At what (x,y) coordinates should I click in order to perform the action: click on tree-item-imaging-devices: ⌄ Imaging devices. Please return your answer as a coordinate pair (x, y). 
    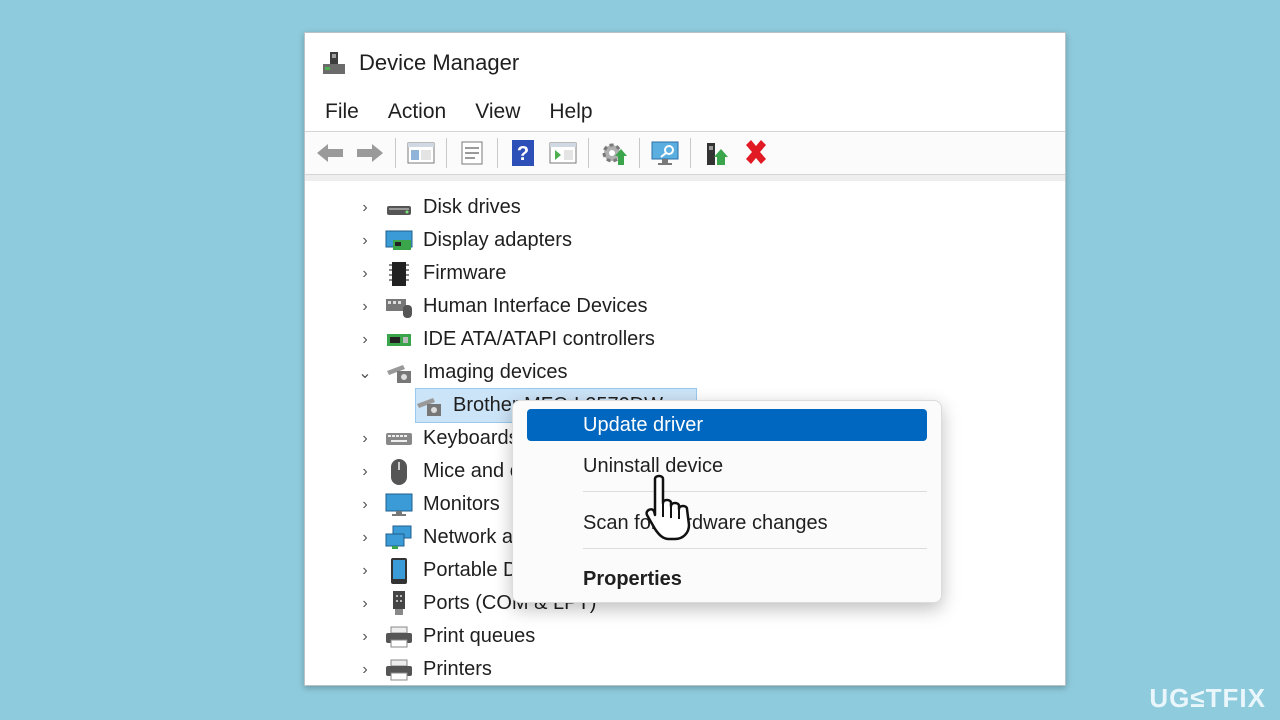
    Looking at the image, I should click on (436, 372).